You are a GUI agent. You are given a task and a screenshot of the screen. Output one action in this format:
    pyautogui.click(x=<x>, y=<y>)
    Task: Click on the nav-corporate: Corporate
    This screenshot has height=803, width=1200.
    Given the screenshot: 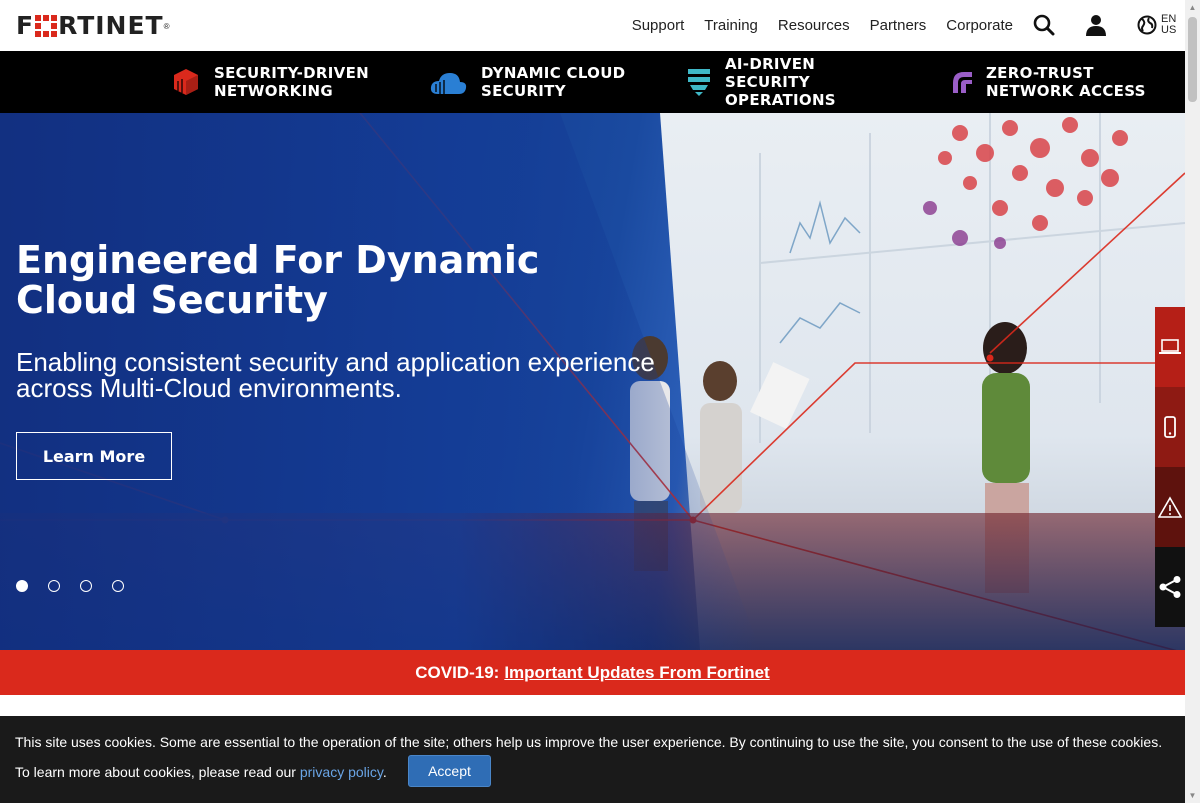 What is the action you would take?
    pyautogui.click(x=979, y=25)
    